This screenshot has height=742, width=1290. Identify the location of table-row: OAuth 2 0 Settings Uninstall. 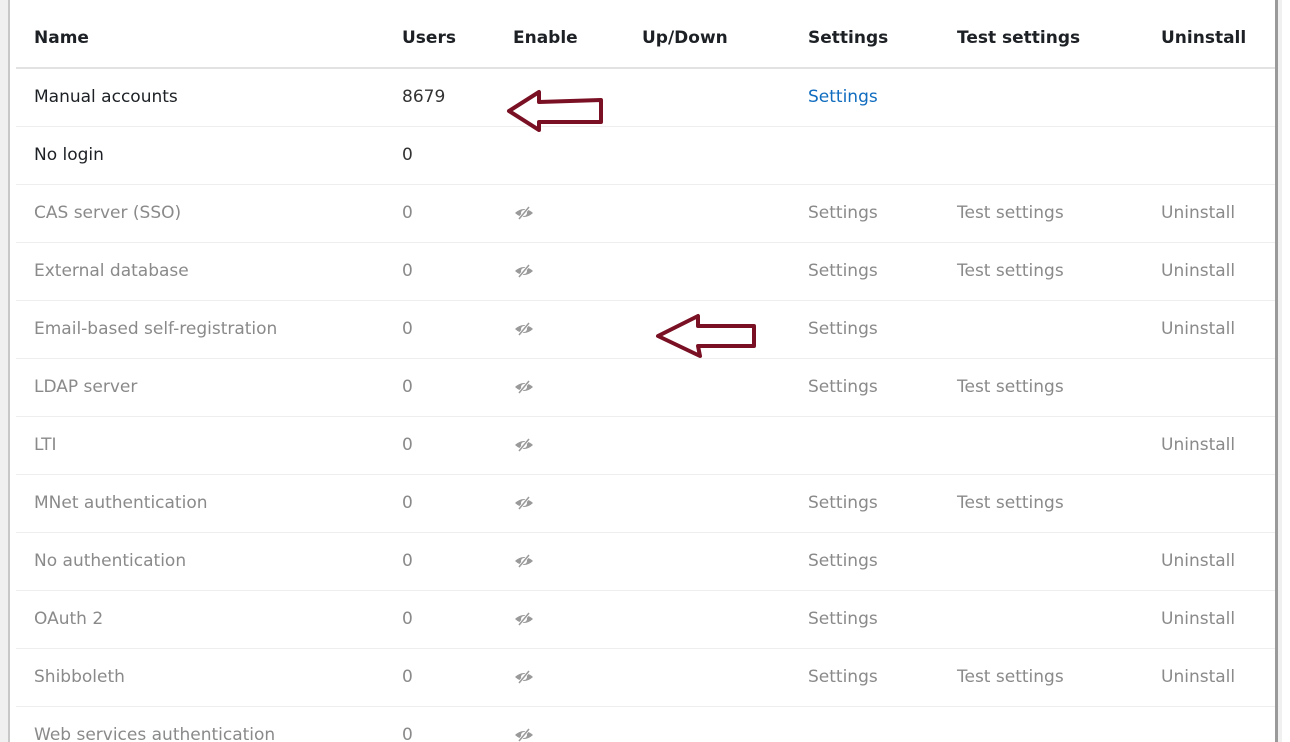
(645, 619).